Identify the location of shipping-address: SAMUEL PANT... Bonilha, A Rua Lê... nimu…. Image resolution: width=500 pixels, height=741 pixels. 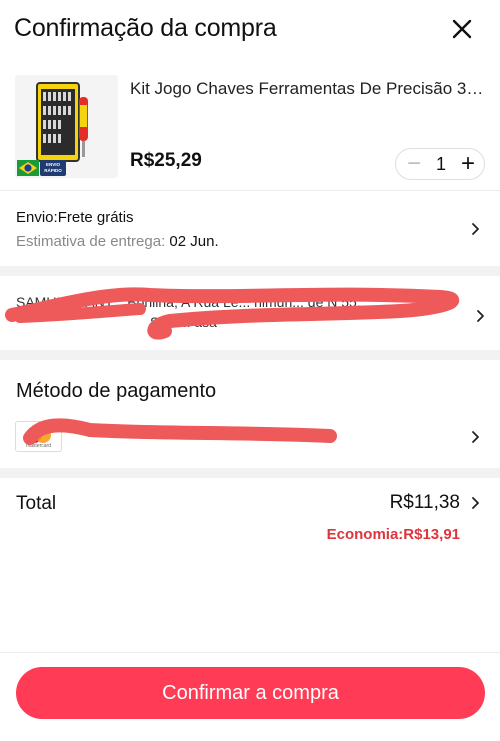
(250, 313).